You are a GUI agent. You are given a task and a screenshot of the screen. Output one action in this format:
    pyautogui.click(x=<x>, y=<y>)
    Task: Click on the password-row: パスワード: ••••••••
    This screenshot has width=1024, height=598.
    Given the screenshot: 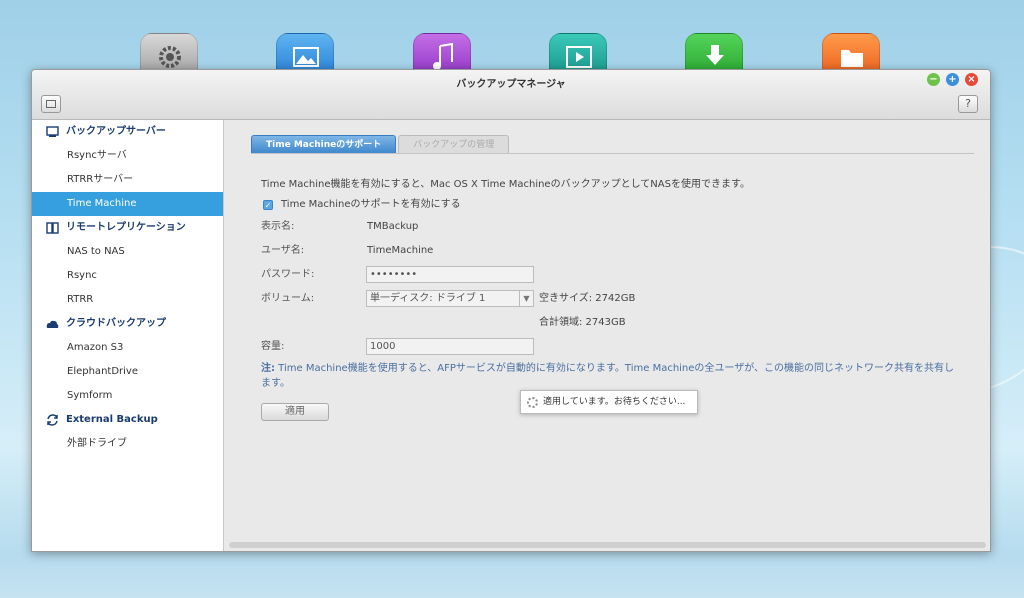 What is the action you would take?
    pyautogui.click(x=611, y=275)
    